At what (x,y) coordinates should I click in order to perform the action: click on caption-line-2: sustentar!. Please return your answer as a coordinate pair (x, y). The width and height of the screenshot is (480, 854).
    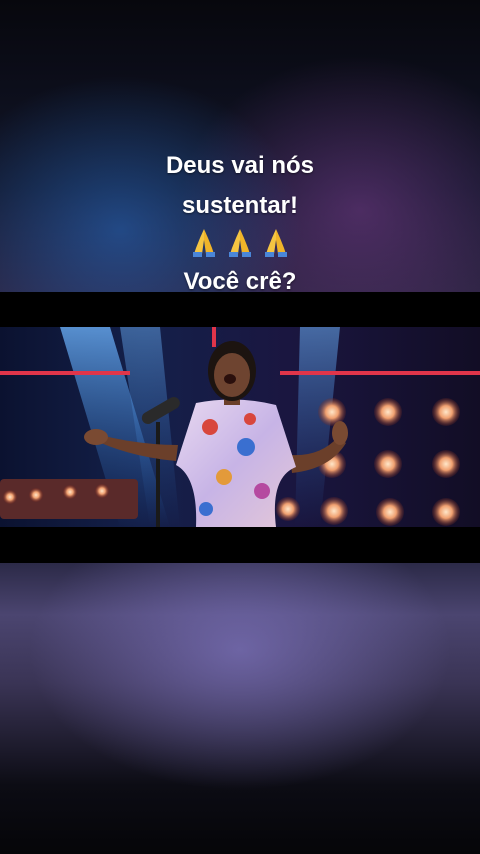
    Looking at the image, I should click on (240, 205).